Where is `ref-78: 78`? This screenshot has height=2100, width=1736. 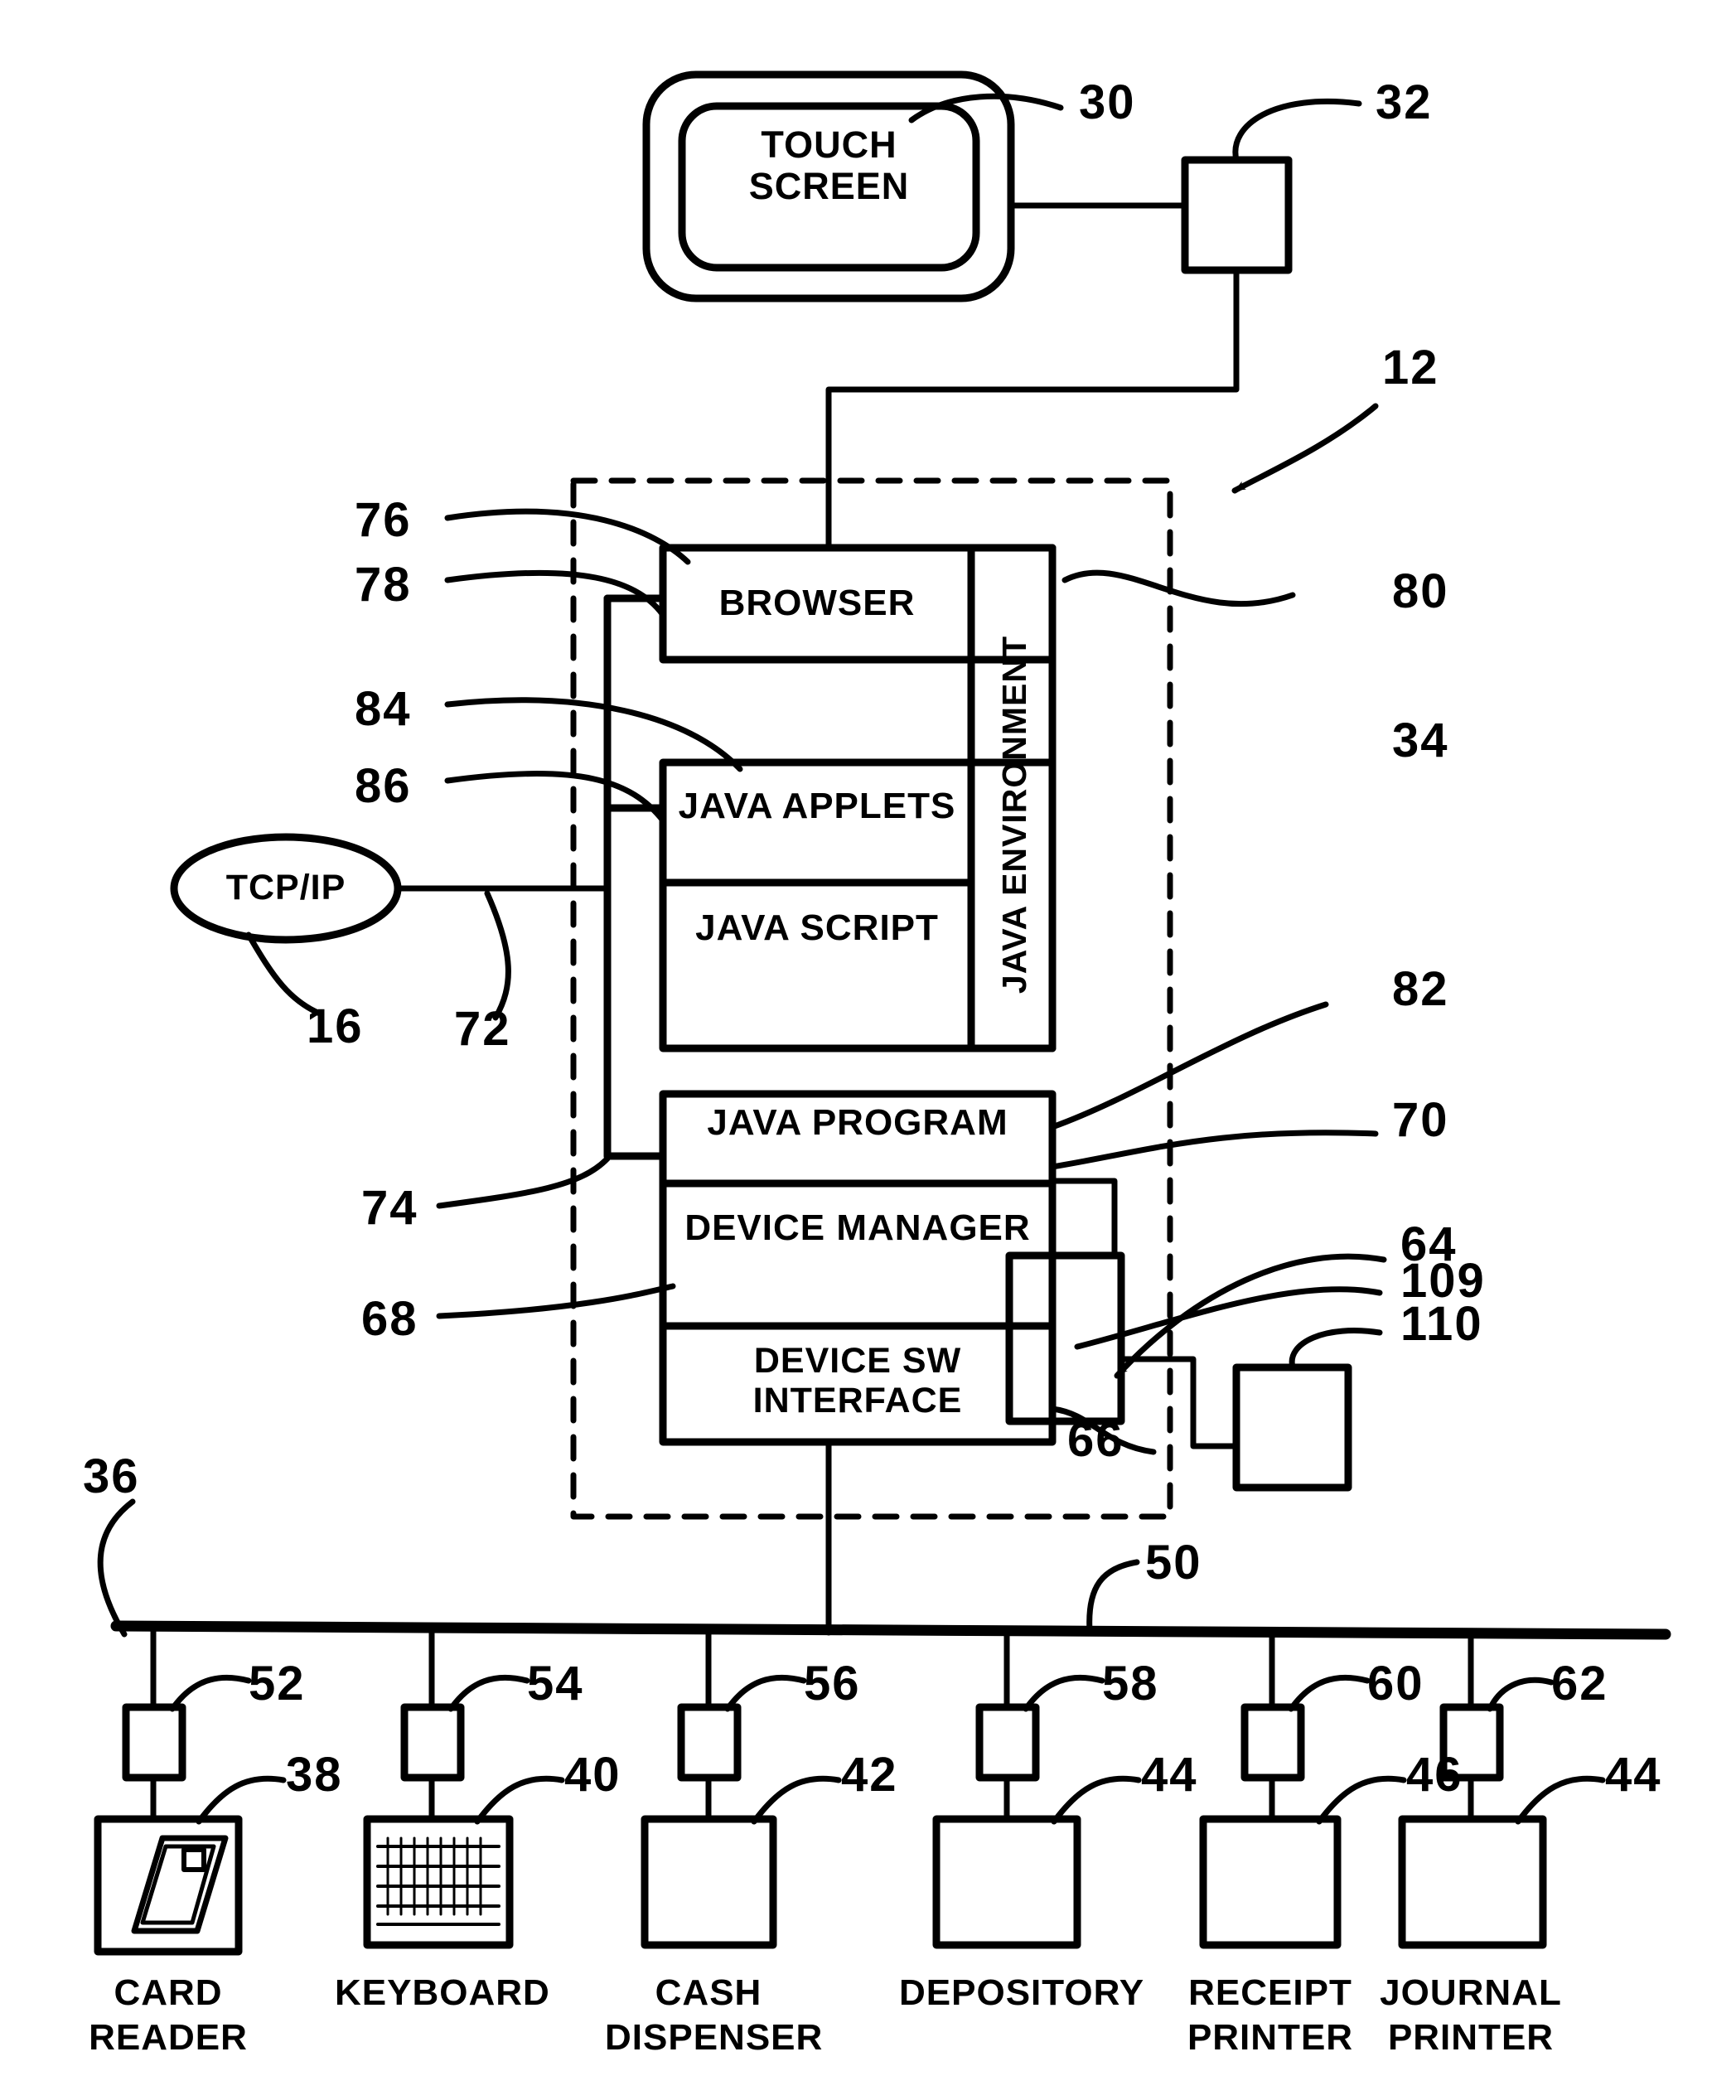
ref-78: 78 is located at coordinates (383, 585).